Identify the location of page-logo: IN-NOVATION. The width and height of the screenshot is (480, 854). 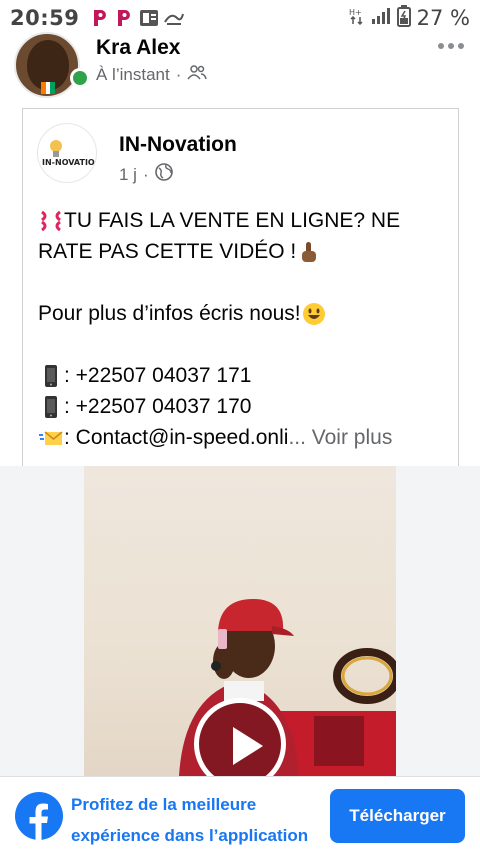
(67, 153).